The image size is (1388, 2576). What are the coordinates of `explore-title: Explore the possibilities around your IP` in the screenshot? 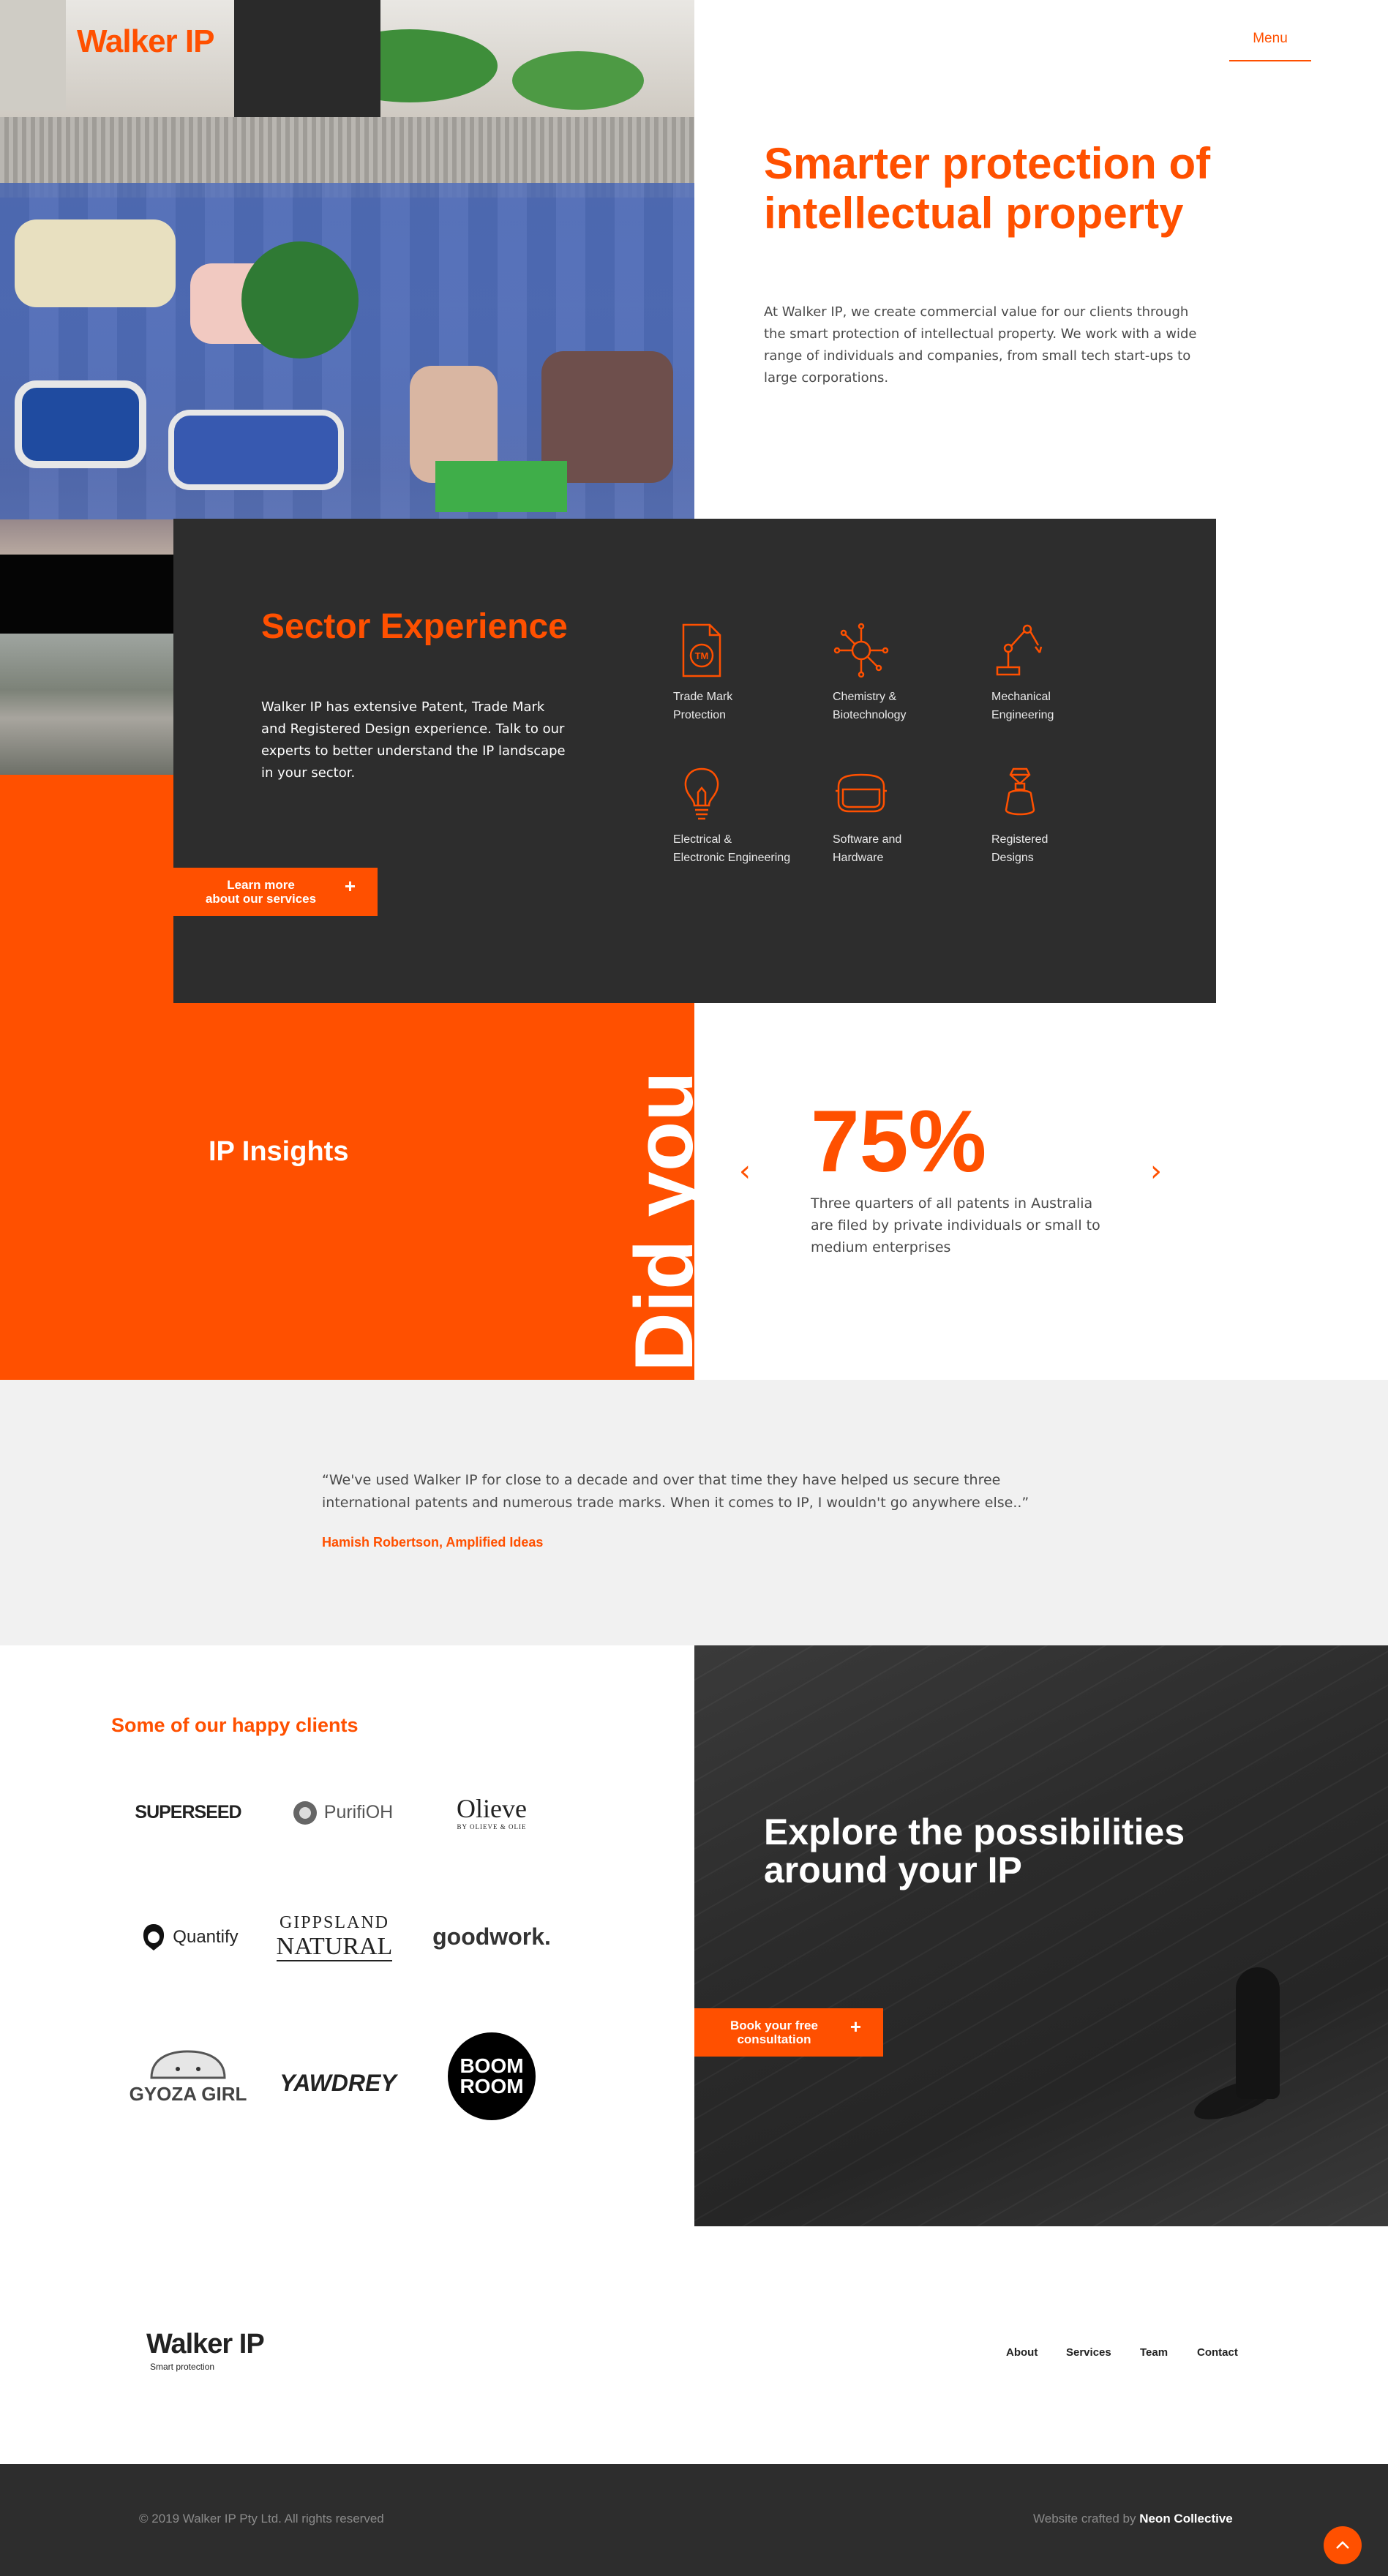 It's located at (974, 1850).